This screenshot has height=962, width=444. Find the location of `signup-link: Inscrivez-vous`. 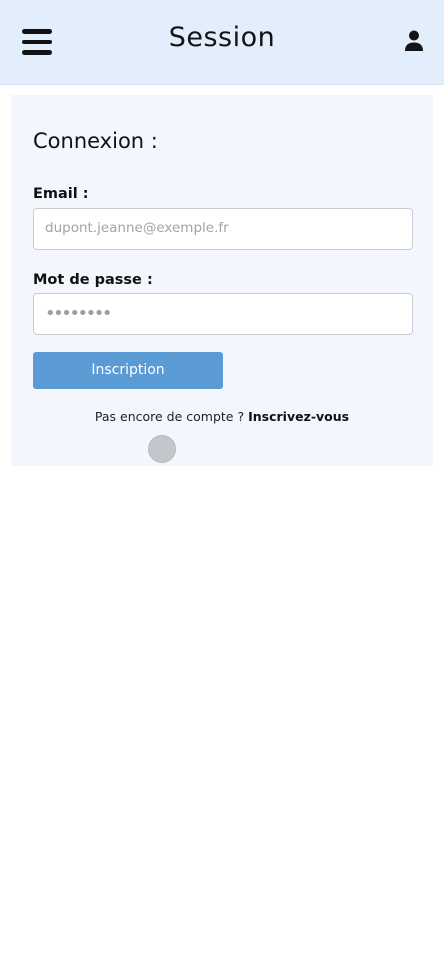

signup-link: Inscrivez-vous is located at coordinates (298, 416).